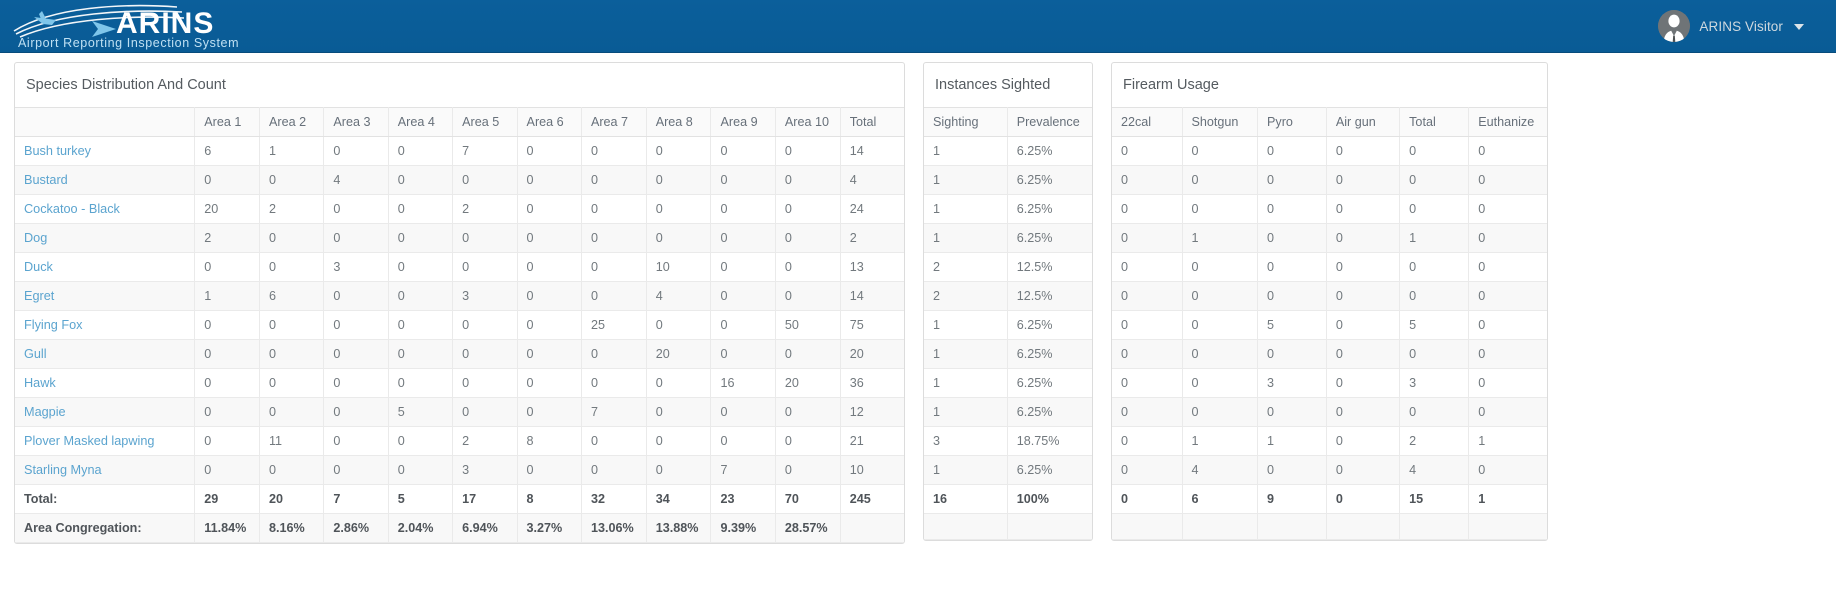  Describe the element at coordinates (679, 528) in the screenshot. I see `area-congregation-cell: 13.88%` at that location.